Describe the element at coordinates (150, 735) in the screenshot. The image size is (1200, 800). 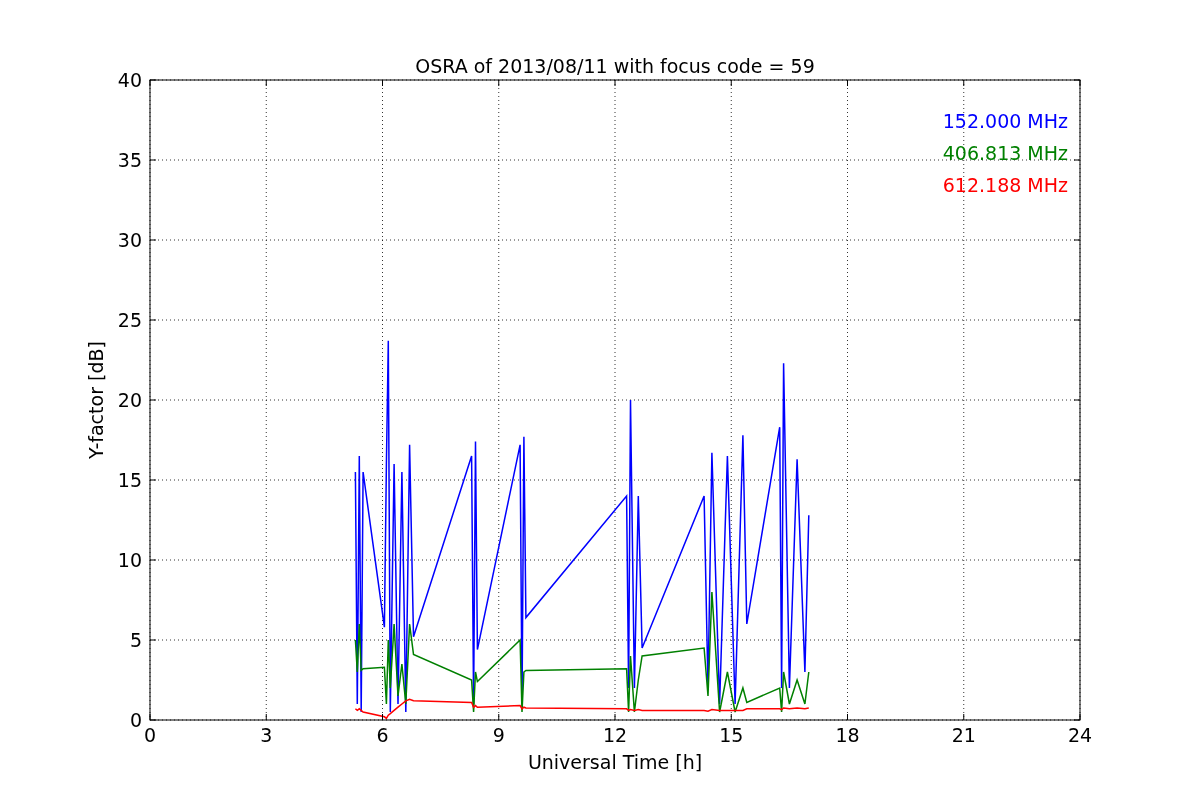
I see `x-tick-label: 0` at that location.